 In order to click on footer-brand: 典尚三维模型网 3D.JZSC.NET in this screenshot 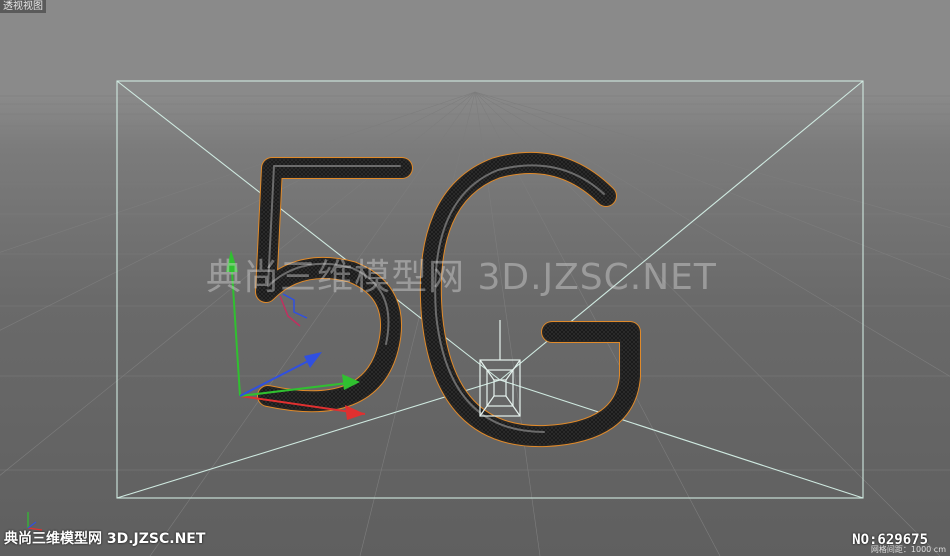, I will do `click(105, 539)`.